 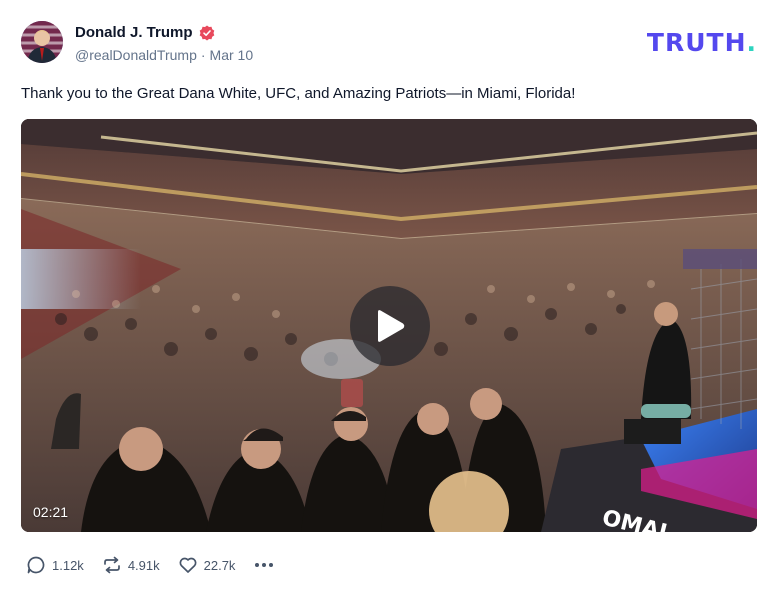 I want to click on like-button: 22.7k, so click(x=207, y=565).